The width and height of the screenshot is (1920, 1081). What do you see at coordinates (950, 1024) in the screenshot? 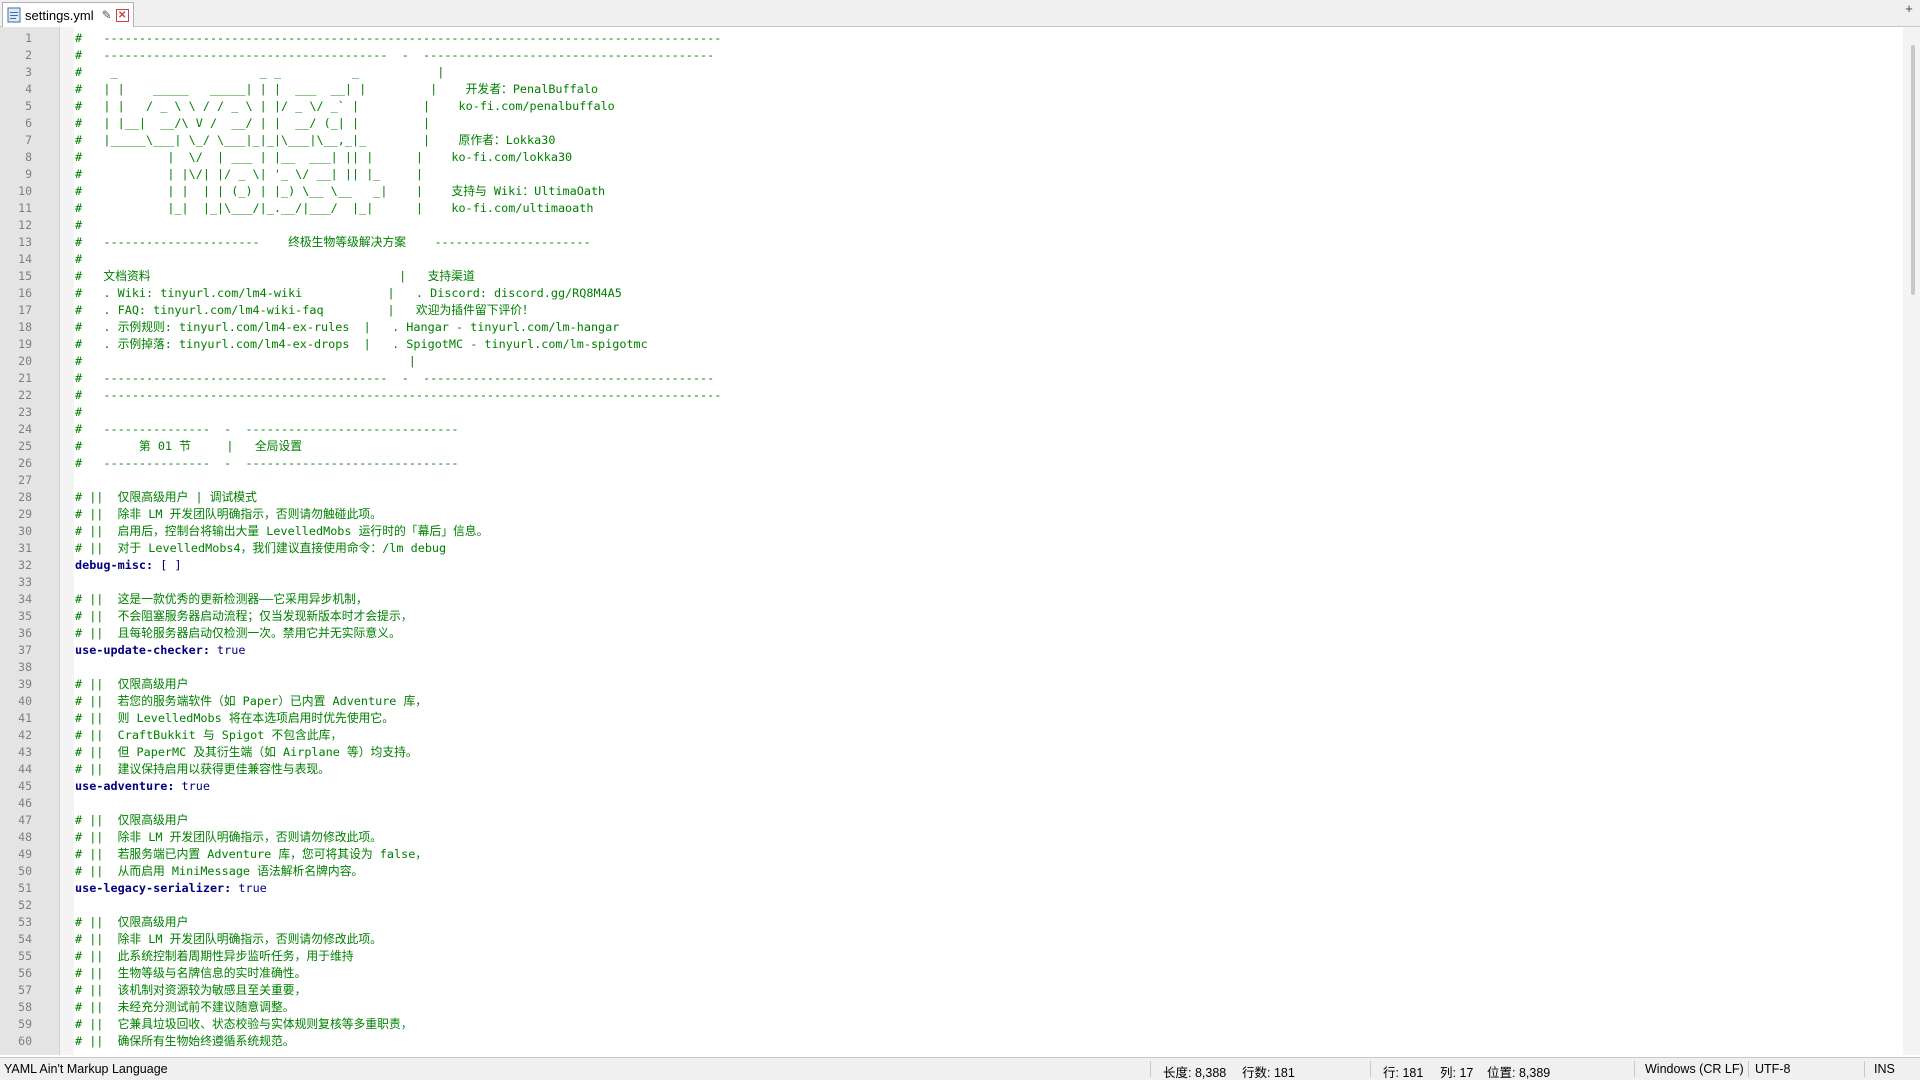
I see `code-line: 59 # || 它兼具垃圾回收、状态校验与实体规则复核等多重职责，` at bounding box center [950, 1024].